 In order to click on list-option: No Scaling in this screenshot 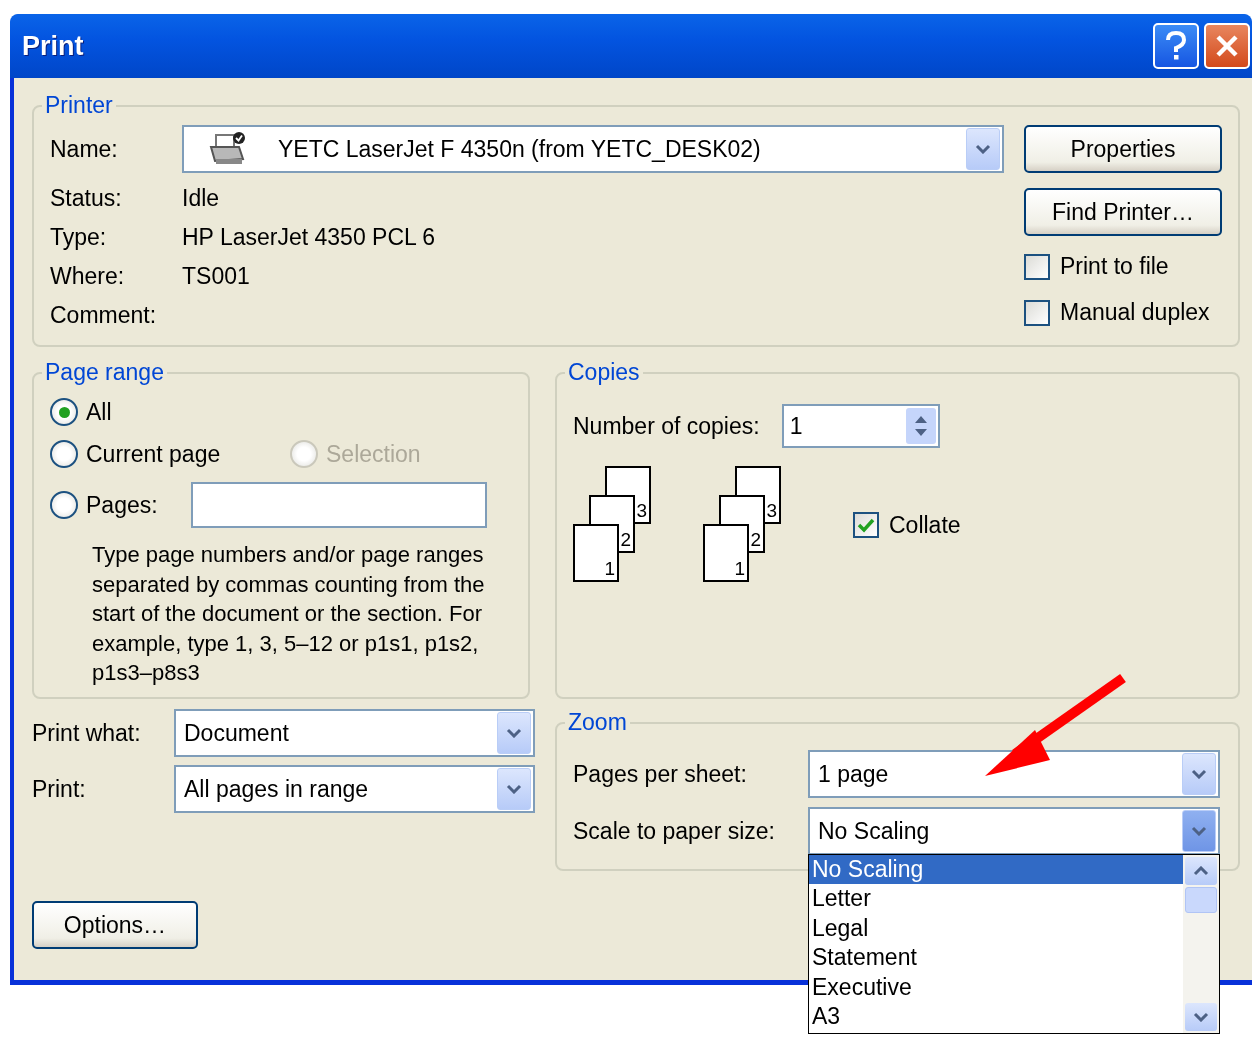, I will do `click(996, 870)`.